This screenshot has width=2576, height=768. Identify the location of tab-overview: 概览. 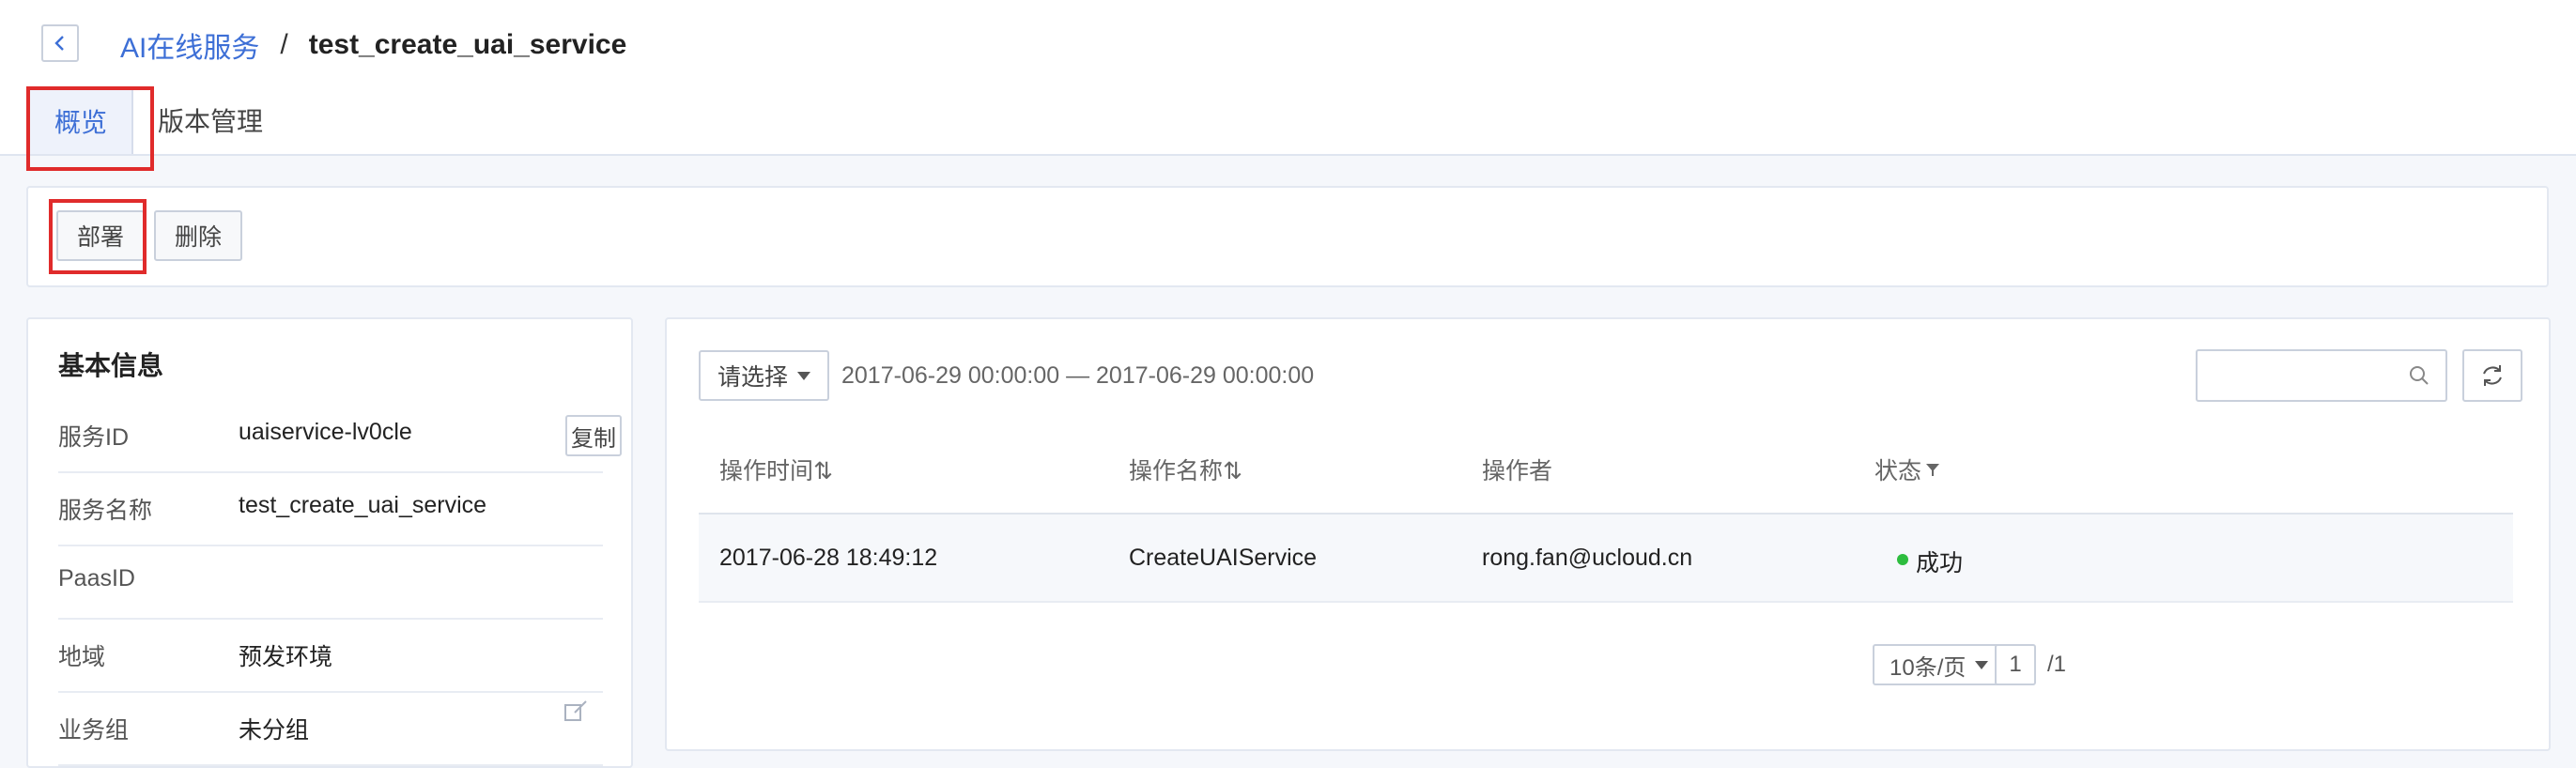
(81, 120).